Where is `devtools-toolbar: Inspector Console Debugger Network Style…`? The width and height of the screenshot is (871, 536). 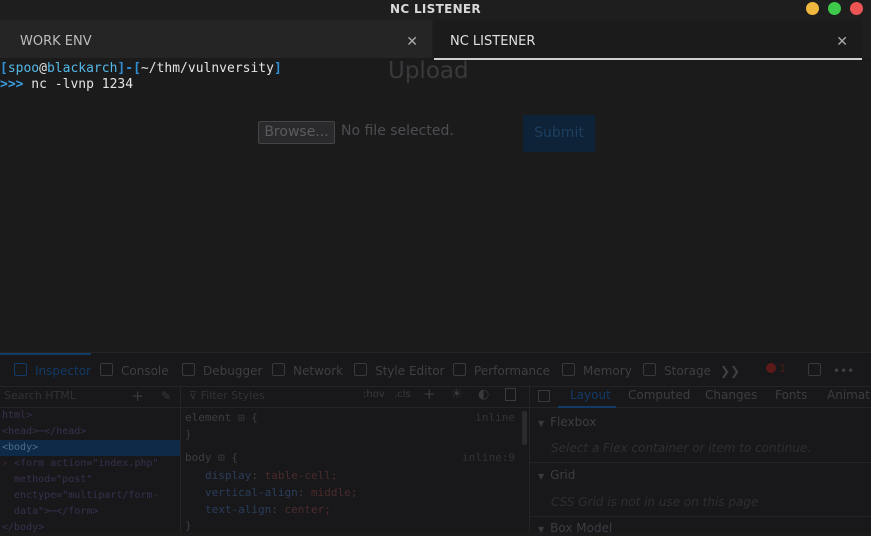
devtools-toolbar: Inspector Console Debugger Network Style… is located at coordinates (435, 369).